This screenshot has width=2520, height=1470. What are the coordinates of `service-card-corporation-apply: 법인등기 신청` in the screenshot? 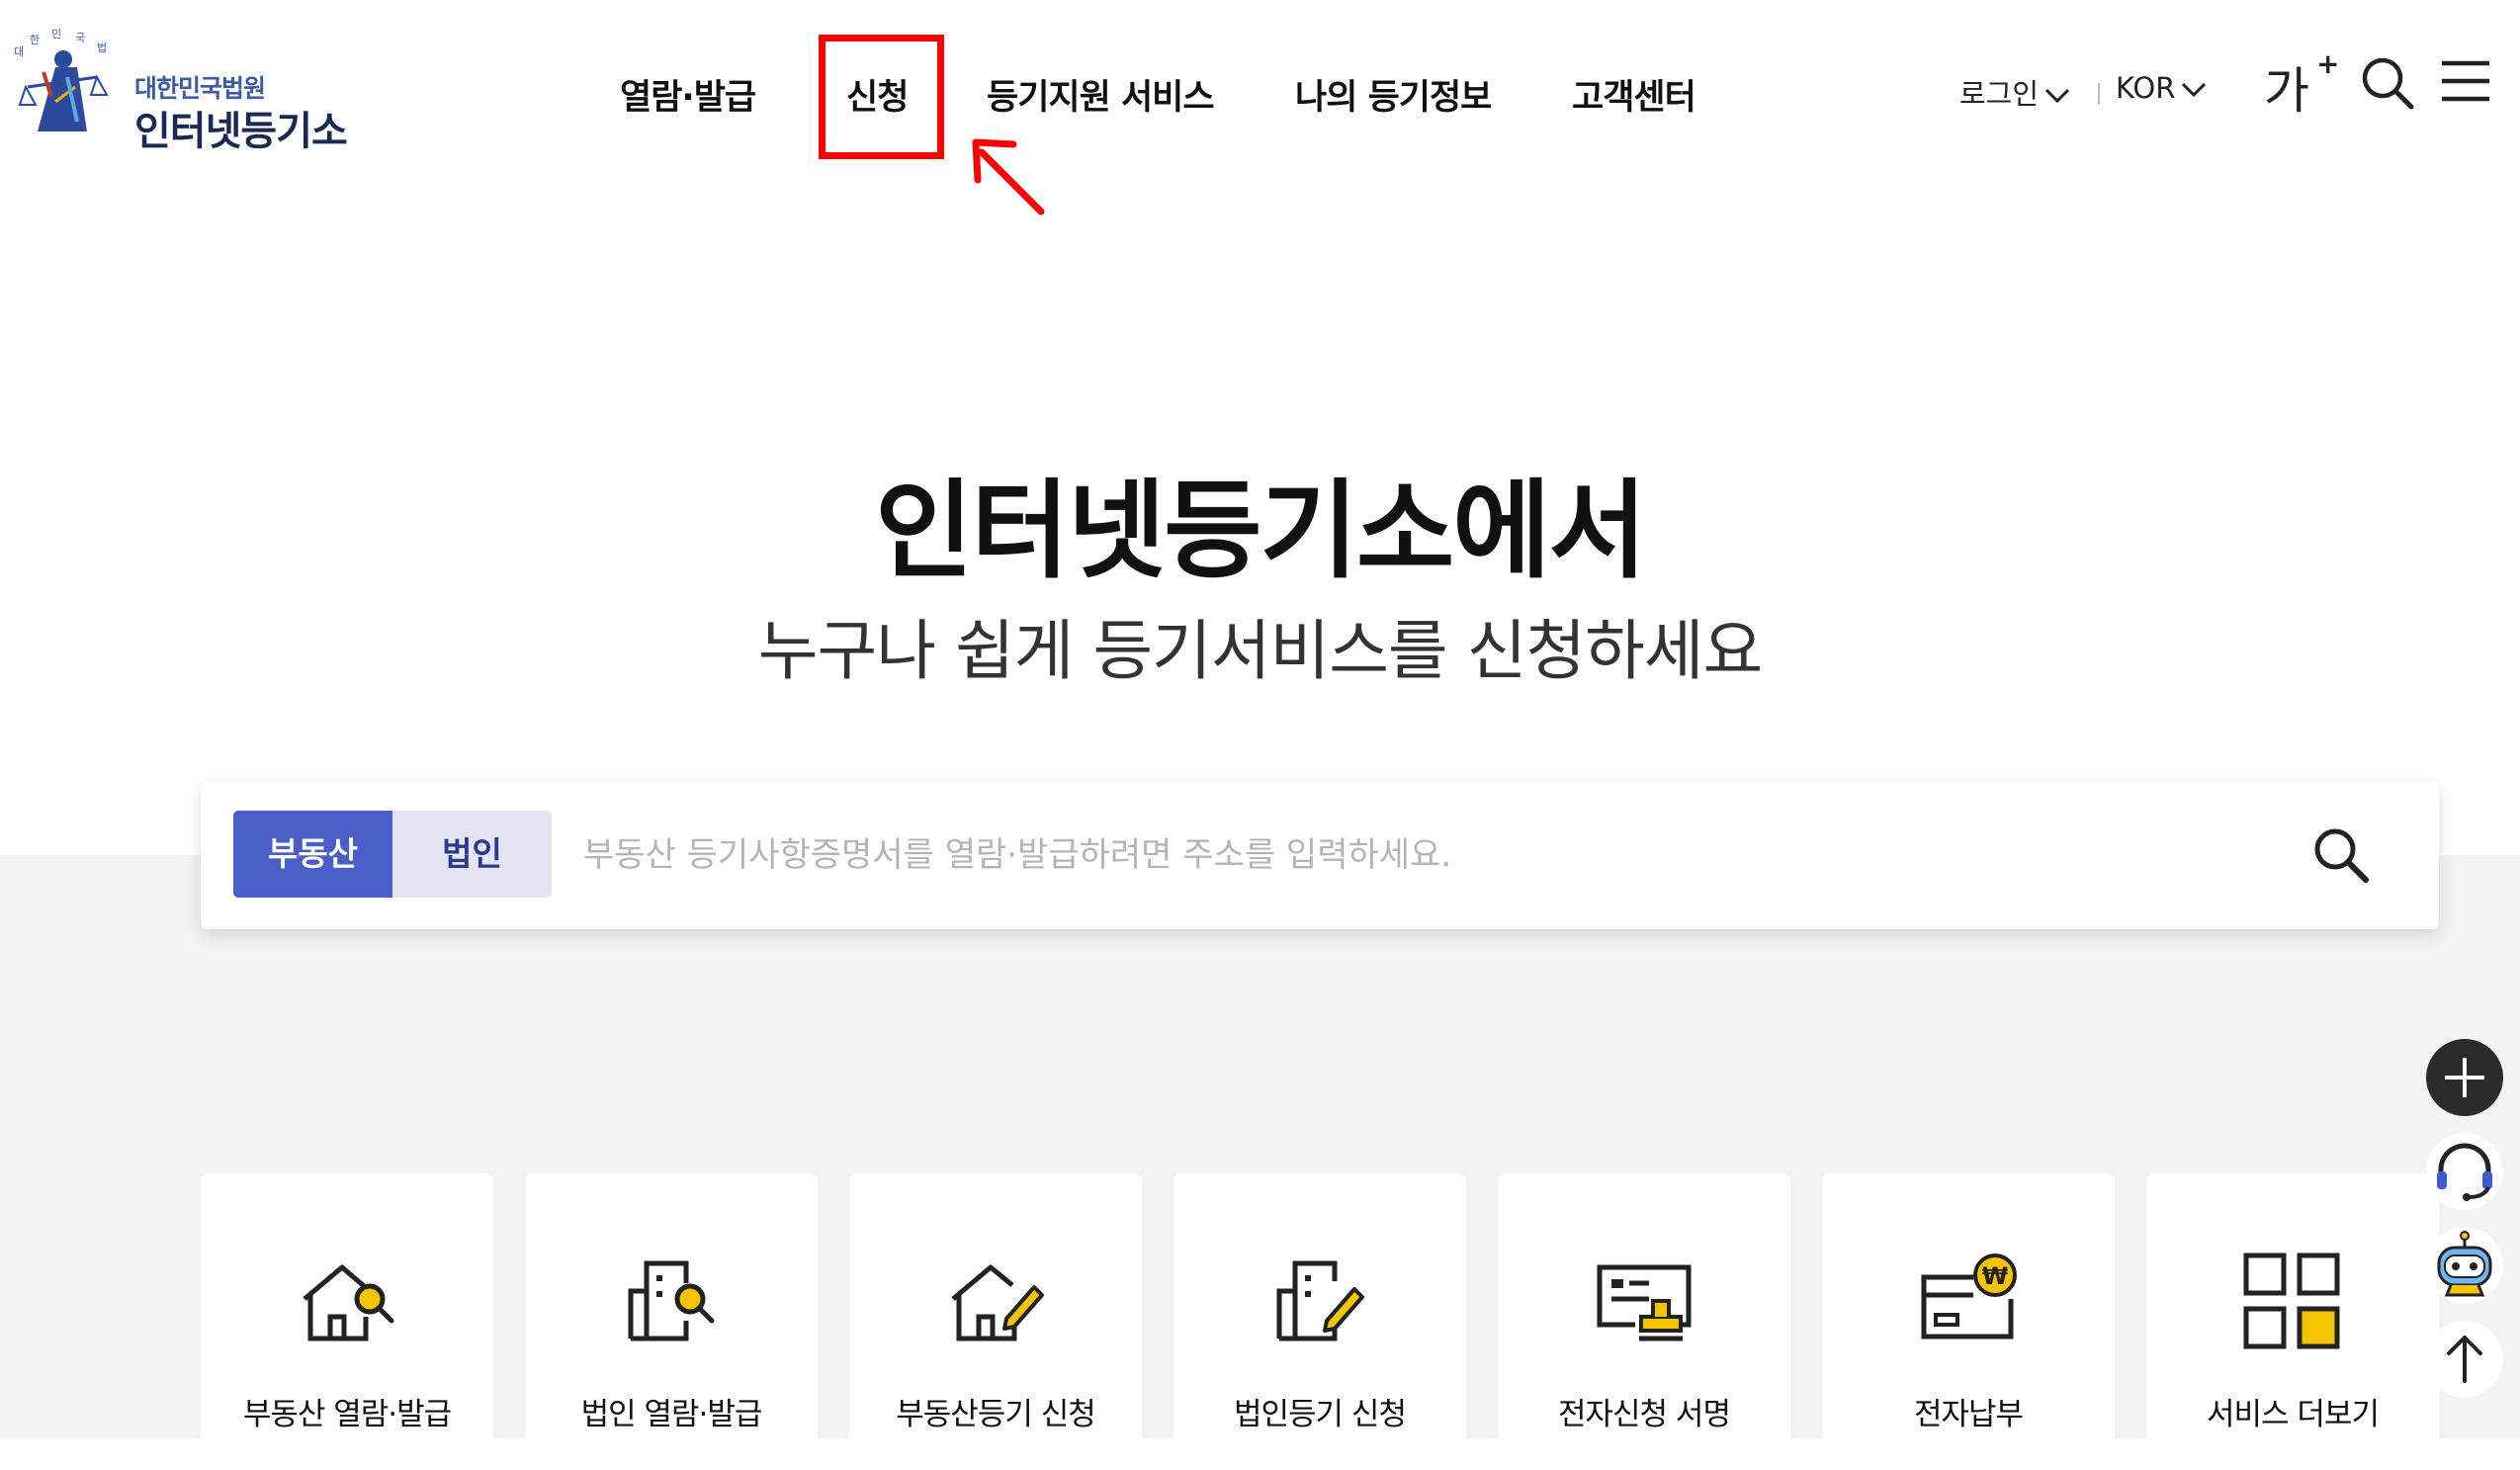 It's located at (1319, 1321).